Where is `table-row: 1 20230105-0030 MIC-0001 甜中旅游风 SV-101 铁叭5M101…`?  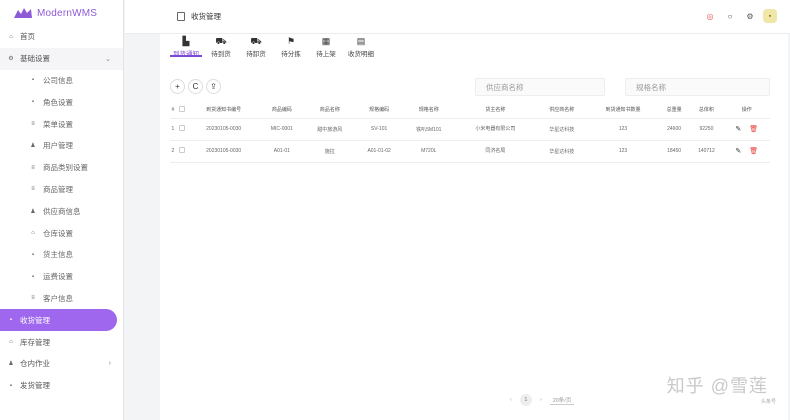 table-row: 1 20230105-0030 MIC-0001 甜中旅游风 SV-101 铁叭5M101… is located at coordinates (470, 129).